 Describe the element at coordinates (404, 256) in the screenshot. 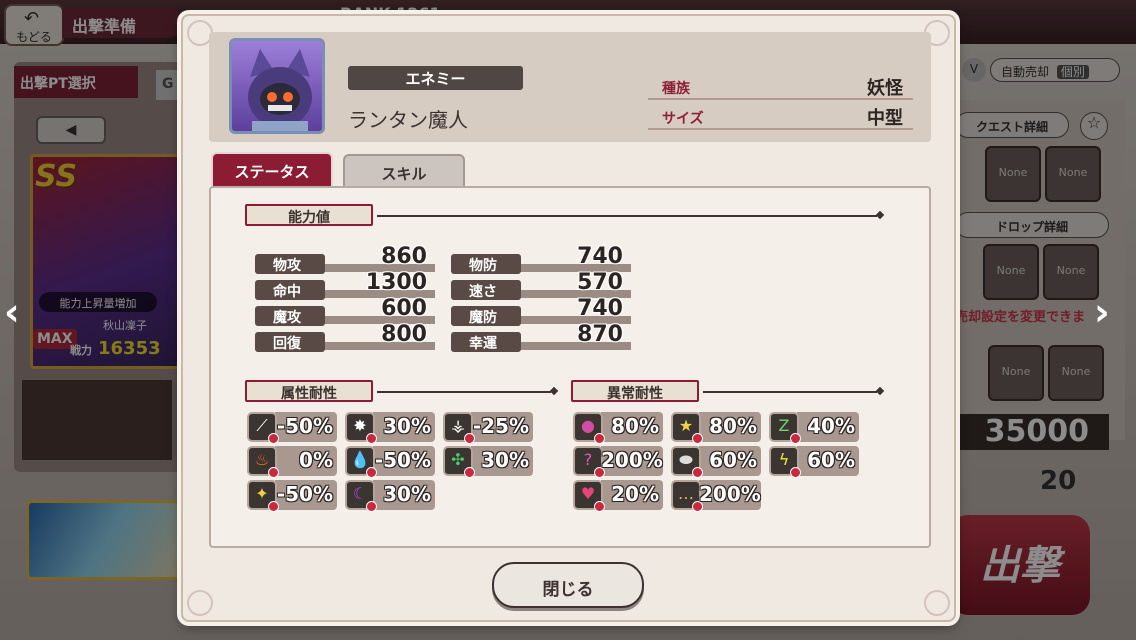

I see `stat-value: 860` at that location.